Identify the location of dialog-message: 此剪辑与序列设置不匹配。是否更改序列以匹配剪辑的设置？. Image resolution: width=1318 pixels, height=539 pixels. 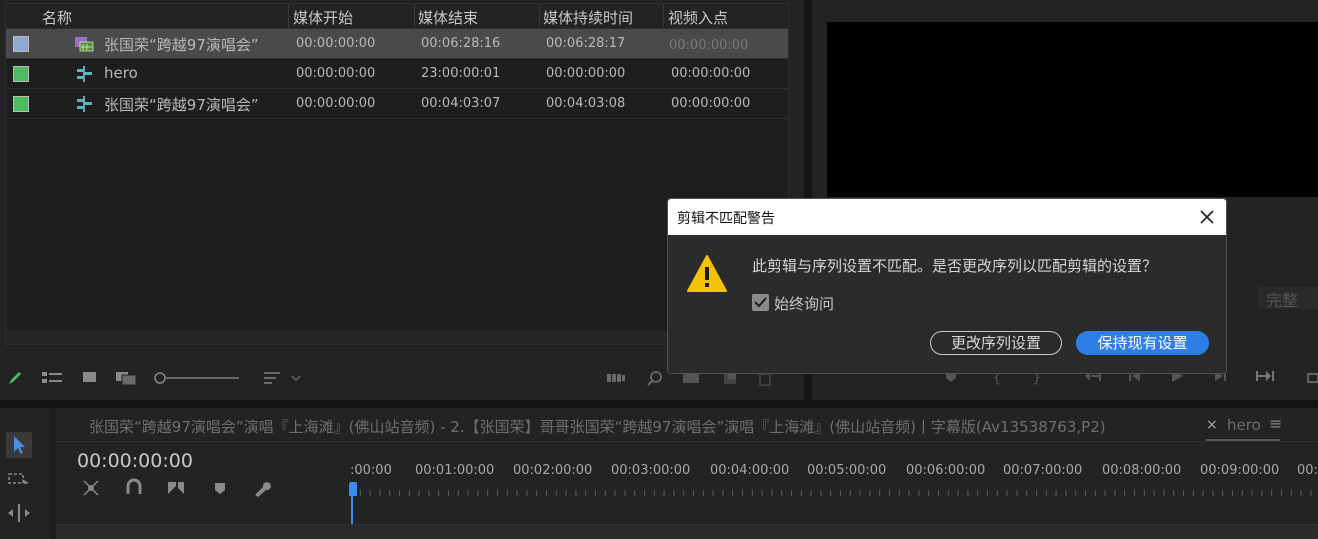
(955, 266).